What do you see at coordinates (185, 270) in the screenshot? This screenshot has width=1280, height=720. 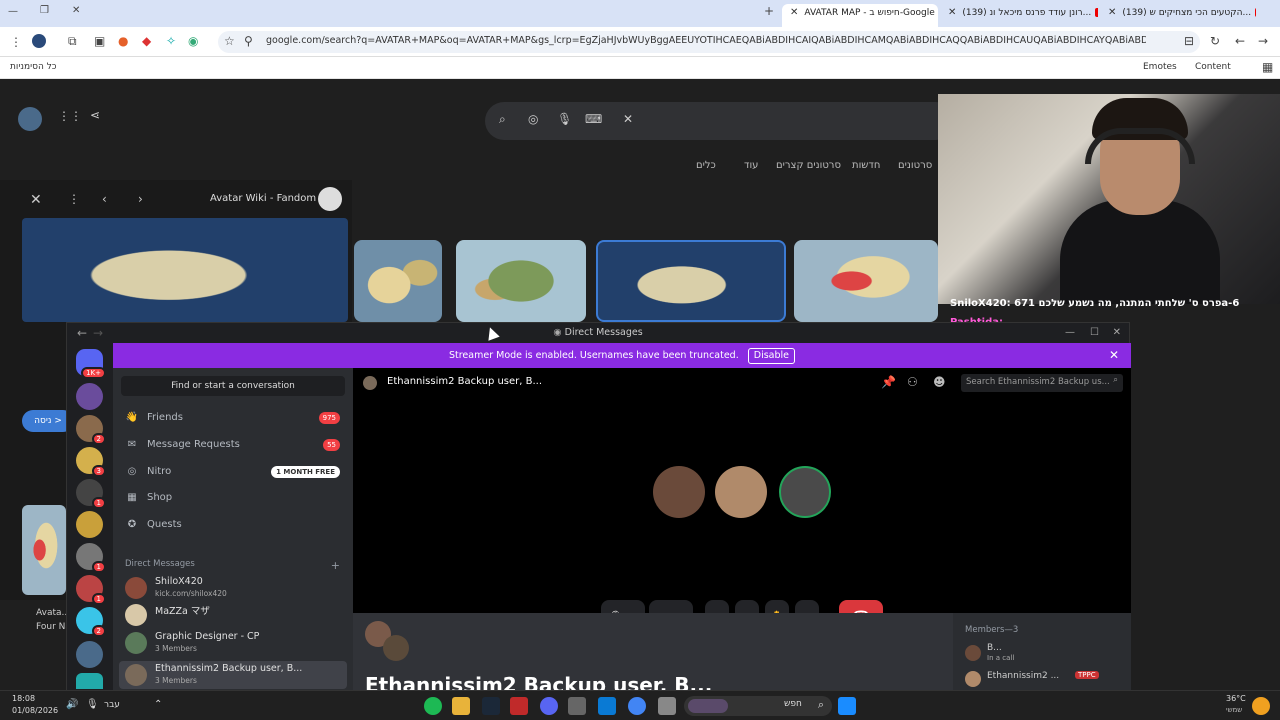 I see `preview-image` at bounding box center [185, 270].